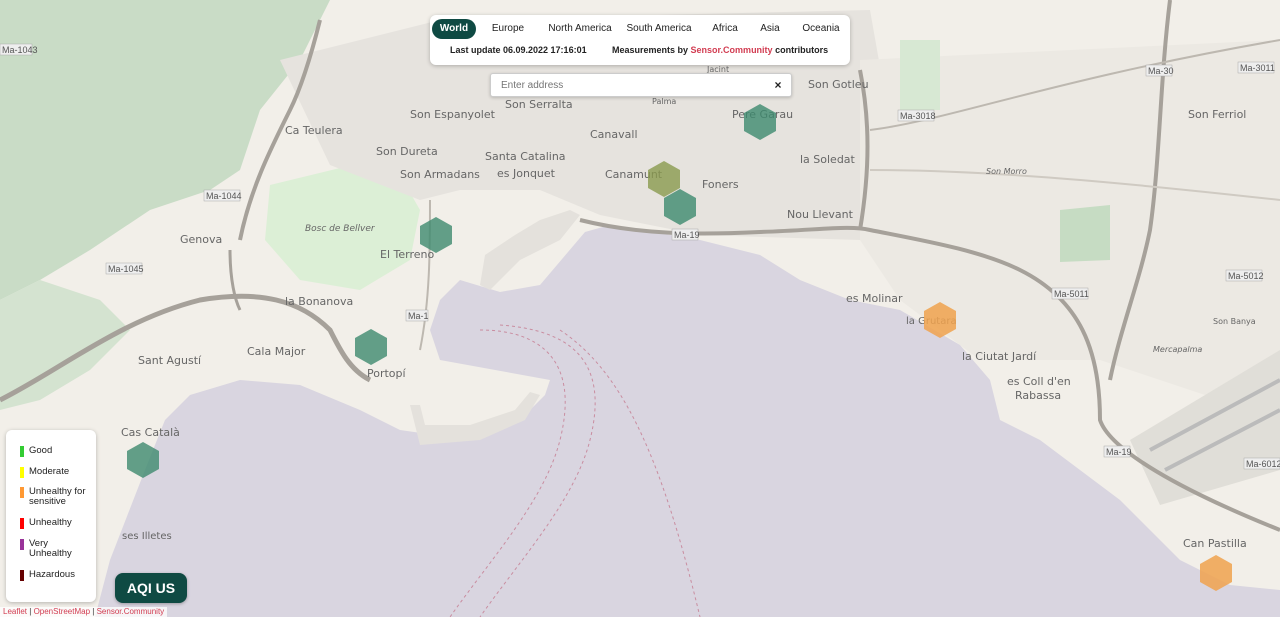  I want to click on place-label: Sant Agustí, so click(170, 360).